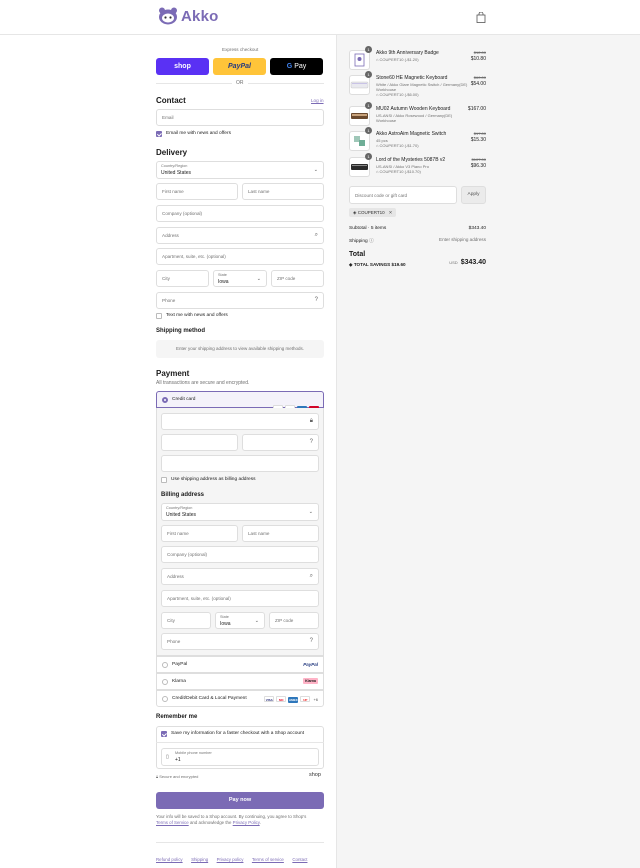  What do you see at coordinates (240, 757) in the screenshot?
I see `mobile-phone-field: ▯ Mobile phone number +1` at bounding box center [240, 757].